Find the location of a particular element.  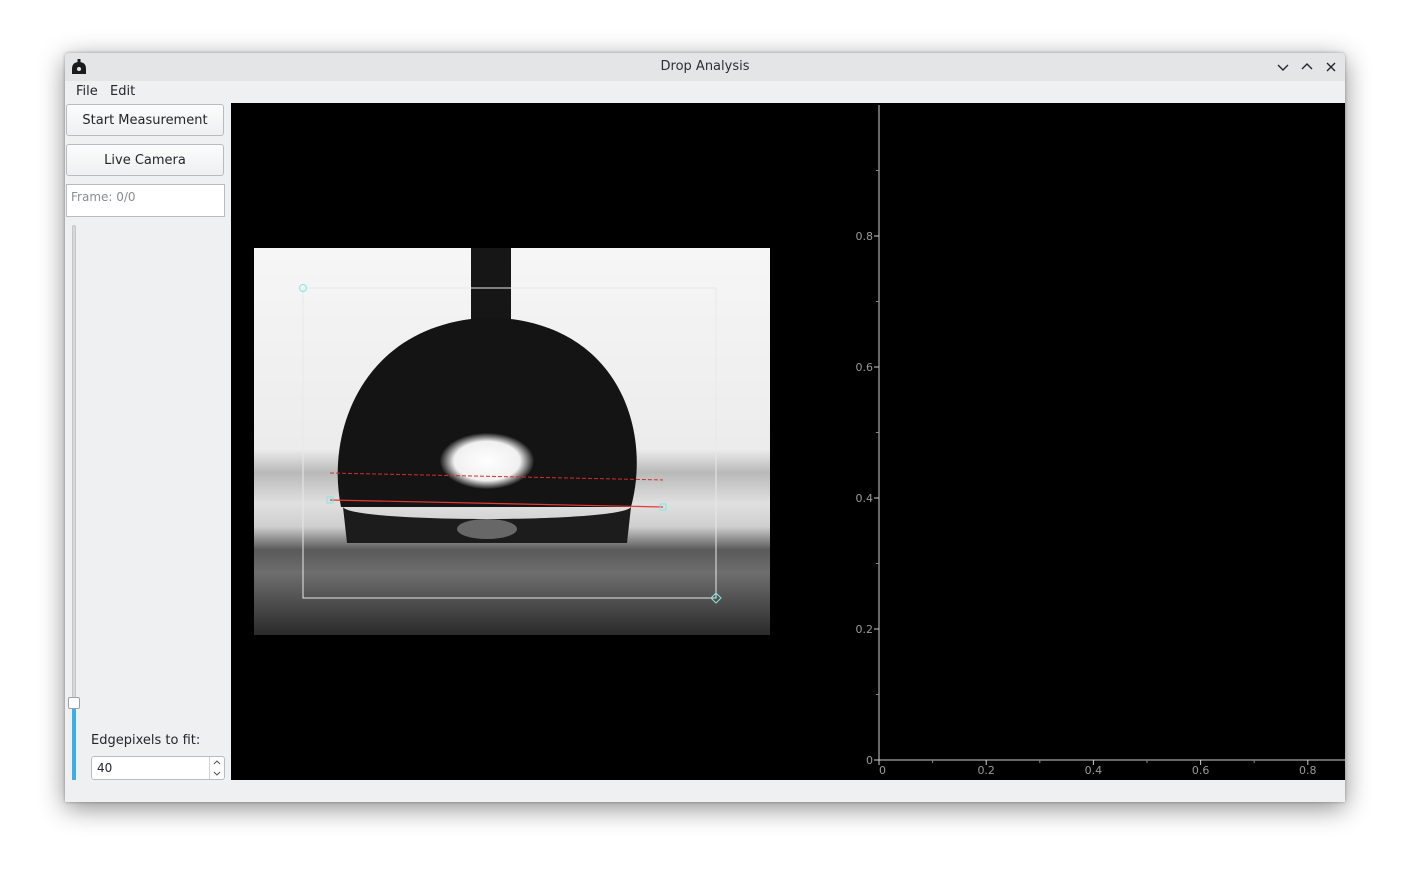

y-tick-label: 0.2 is located at coordinates (865, 629).